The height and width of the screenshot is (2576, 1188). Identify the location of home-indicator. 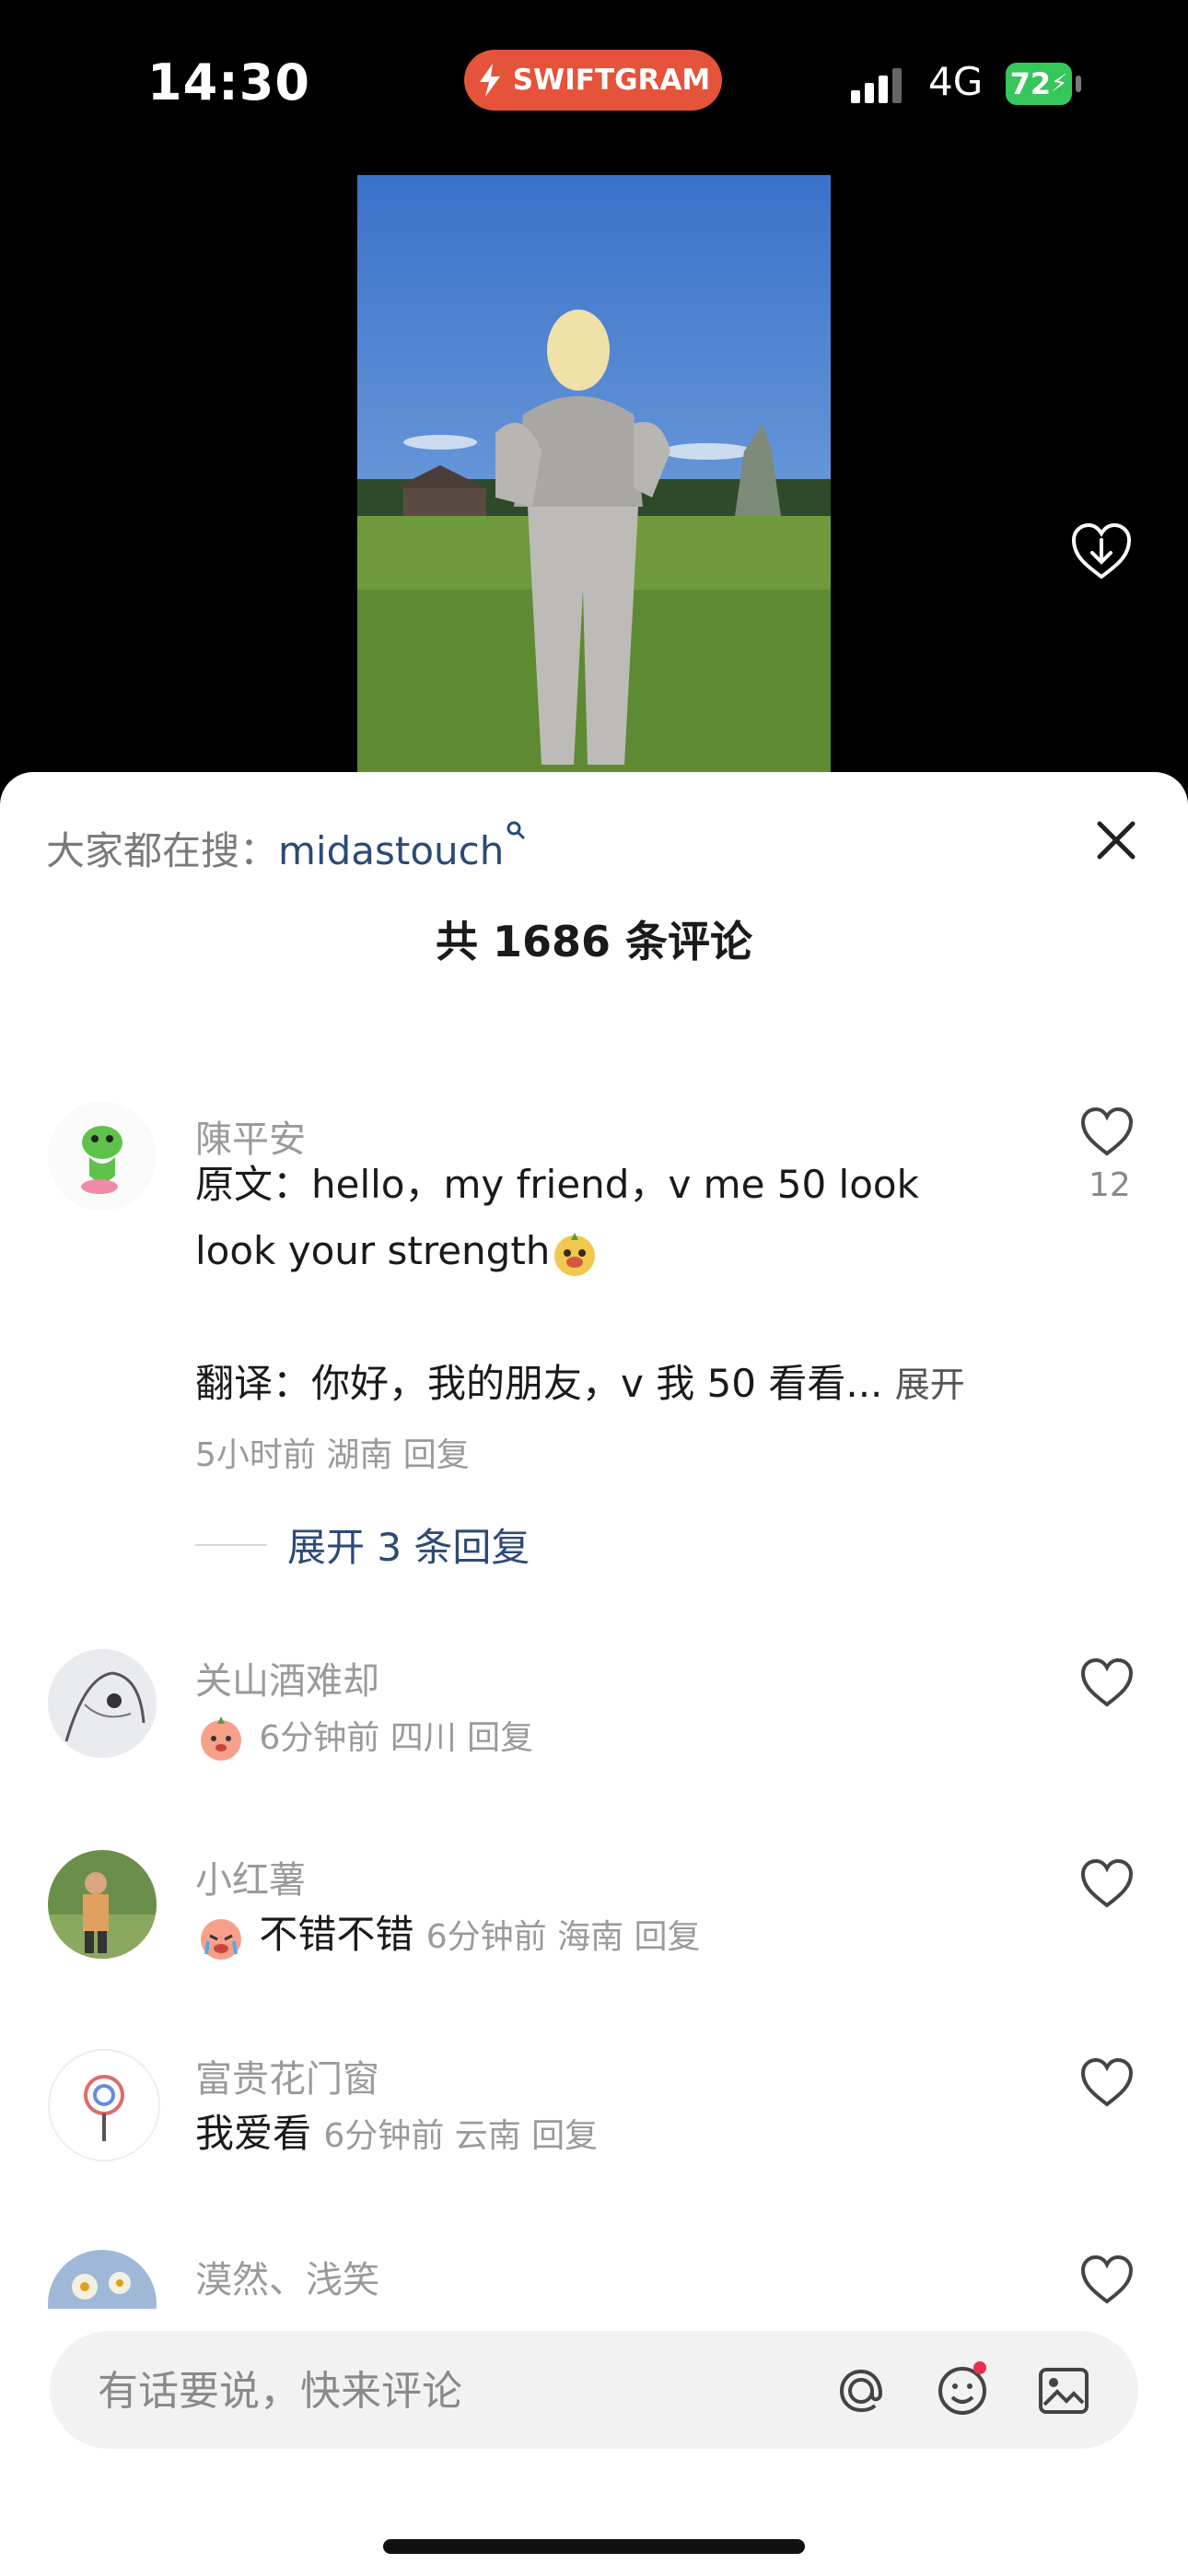
(594, 2546).